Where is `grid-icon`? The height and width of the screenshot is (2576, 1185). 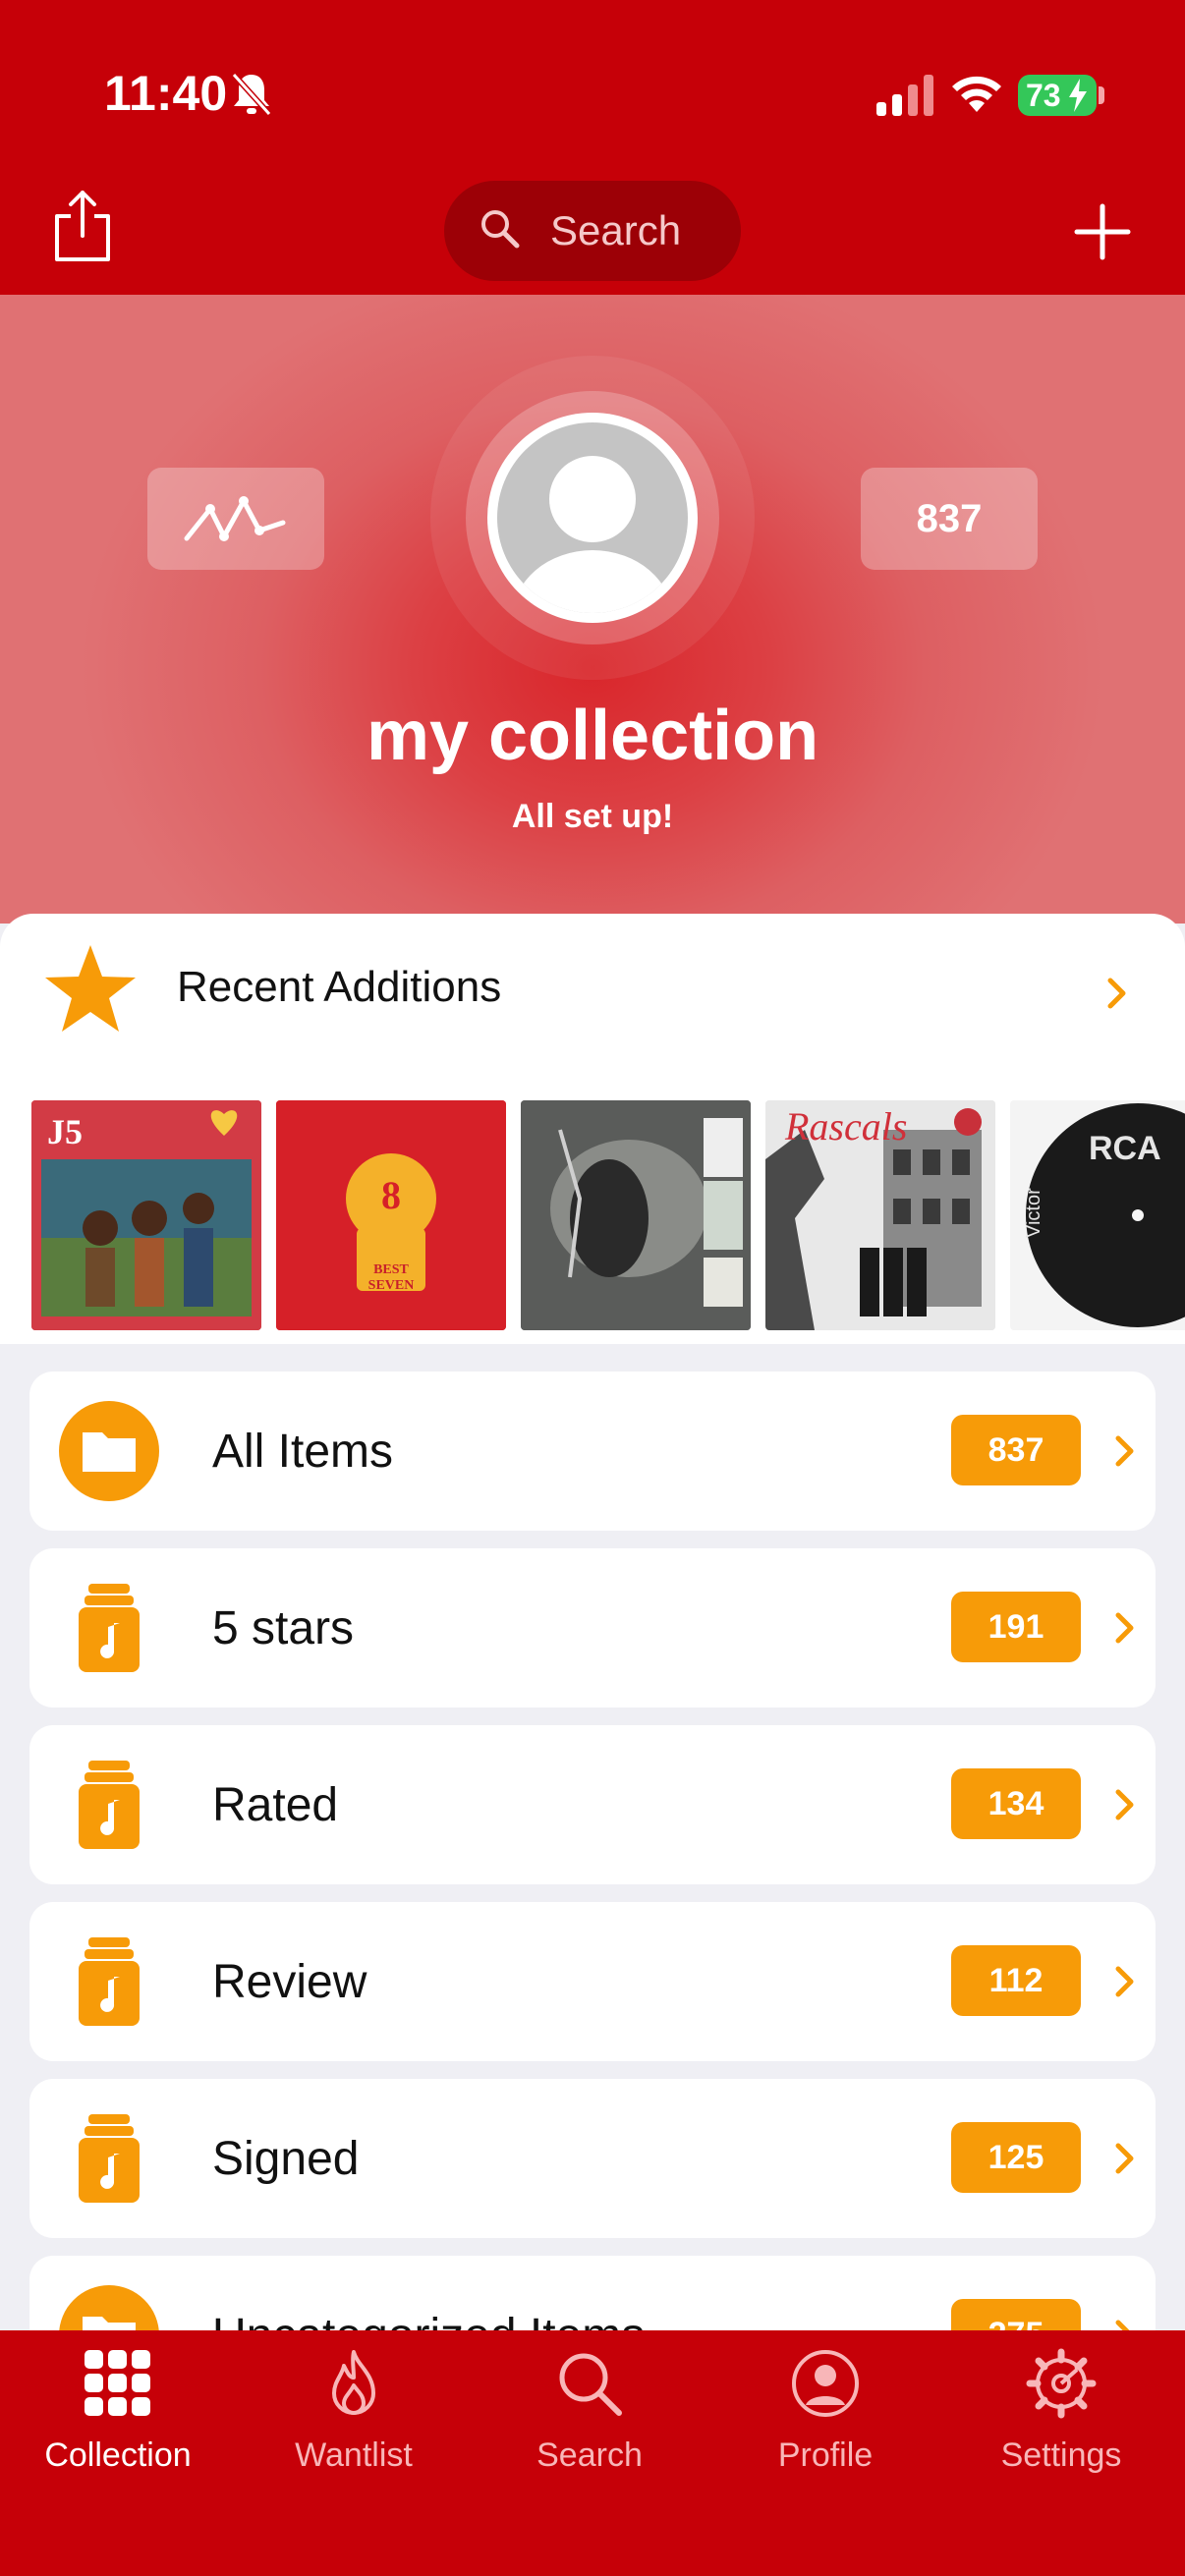
grid-icon is located at coordinates (118, 2383).